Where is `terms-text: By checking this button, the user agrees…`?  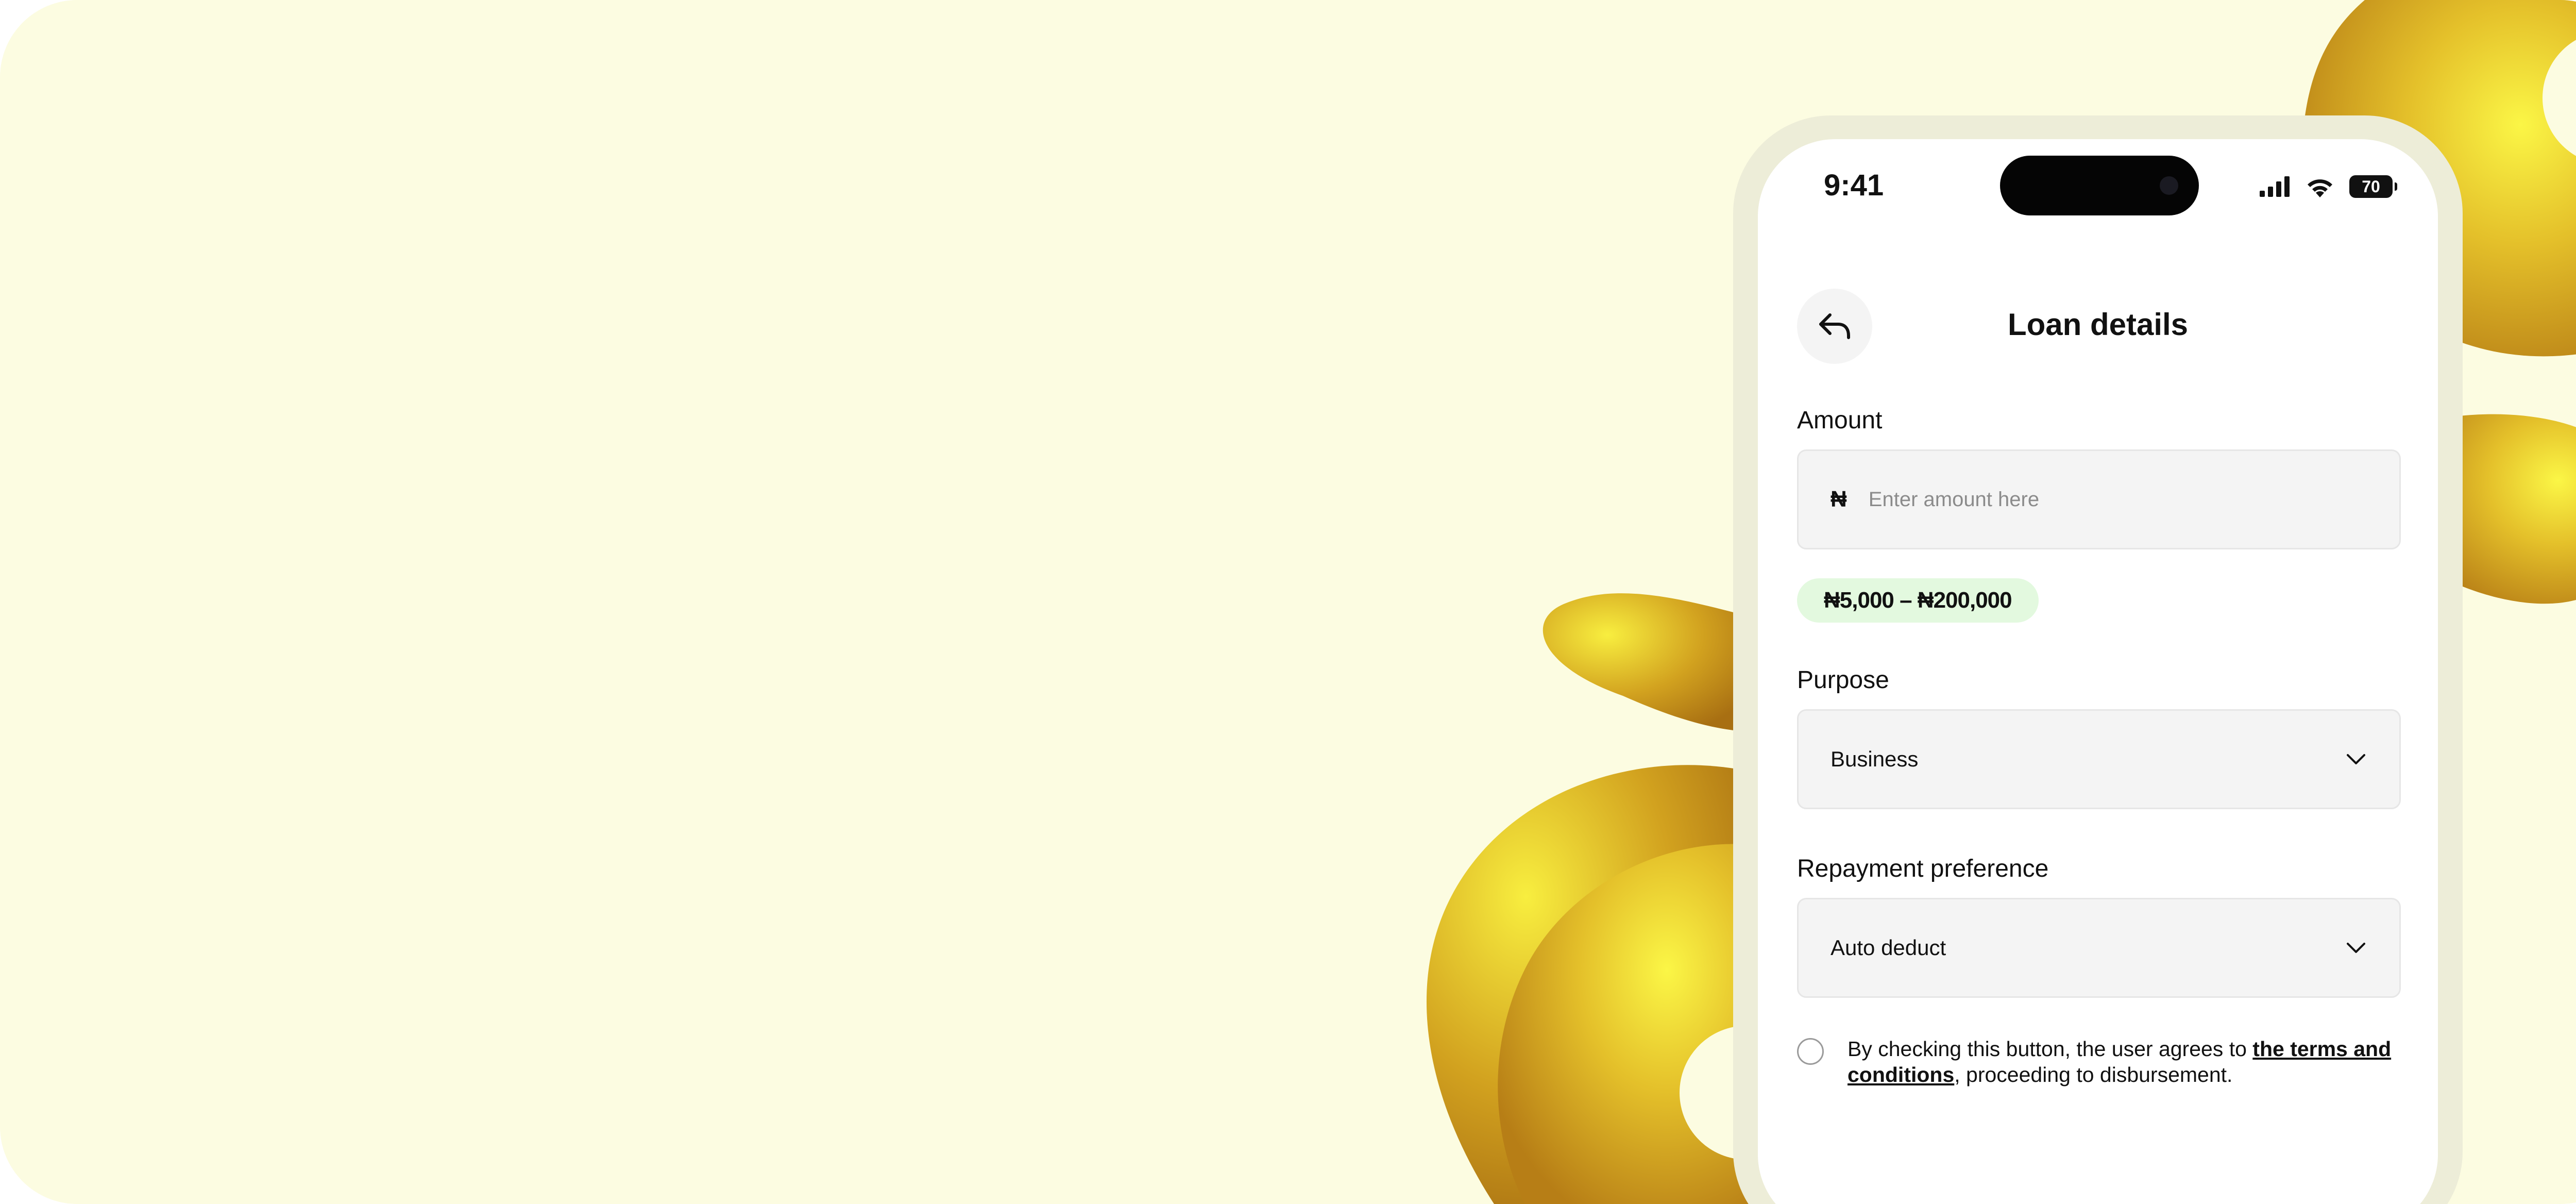
terms-text: By checking this button, the user agrees… is located at coordinates (2124, 1062).